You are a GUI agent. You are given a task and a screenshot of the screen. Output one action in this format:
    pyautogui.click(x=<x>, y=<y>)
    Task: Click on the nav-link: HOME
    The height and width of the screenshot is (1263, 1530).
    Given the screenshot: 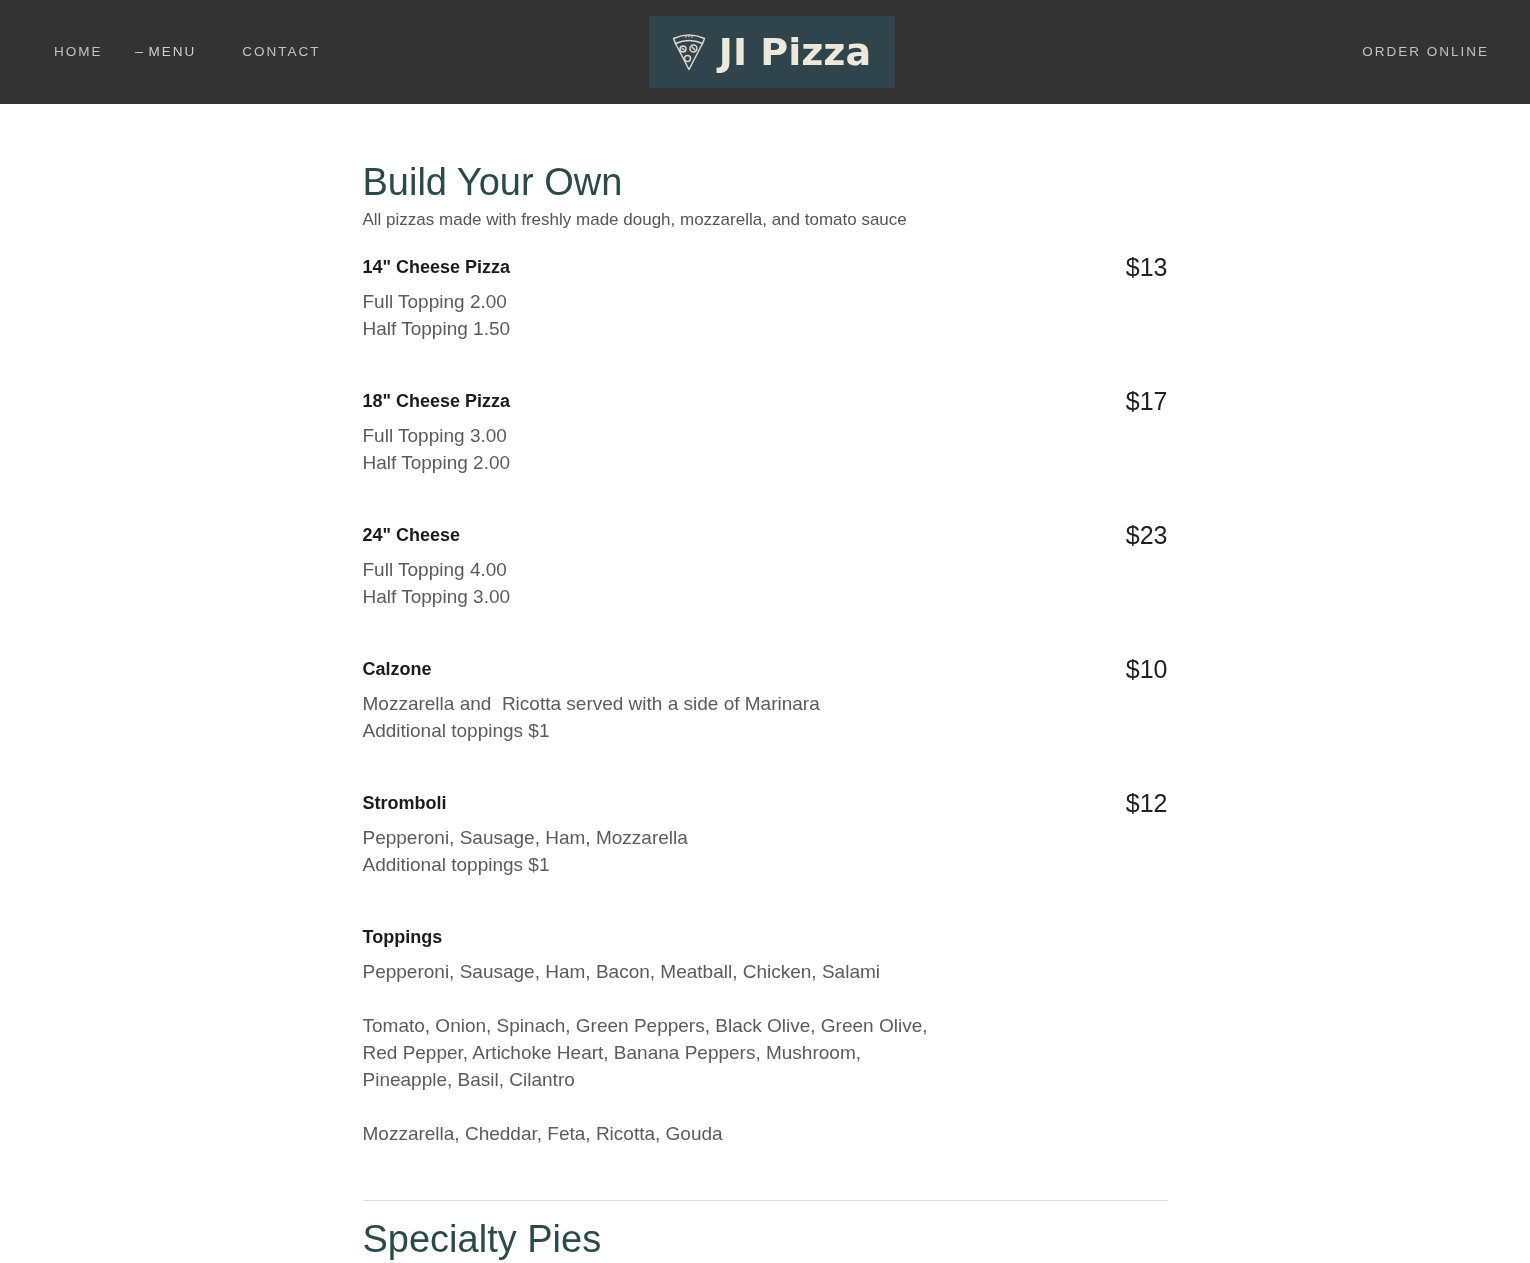 What is the action you would take?
    pyautogui.click(x=78, y=52)
    